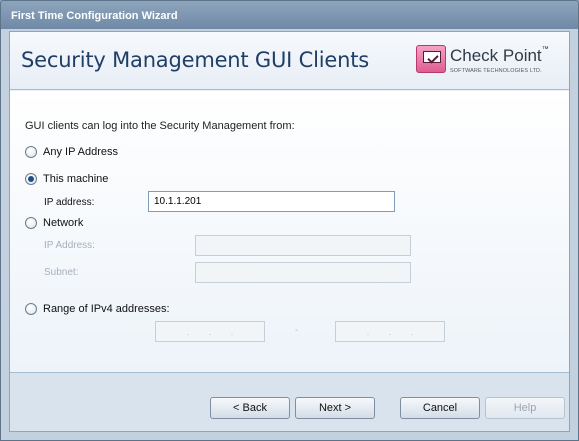 This screenshot has height=441, width=579. I want to click on radio-this-machine: This machine, so click(66, 179).